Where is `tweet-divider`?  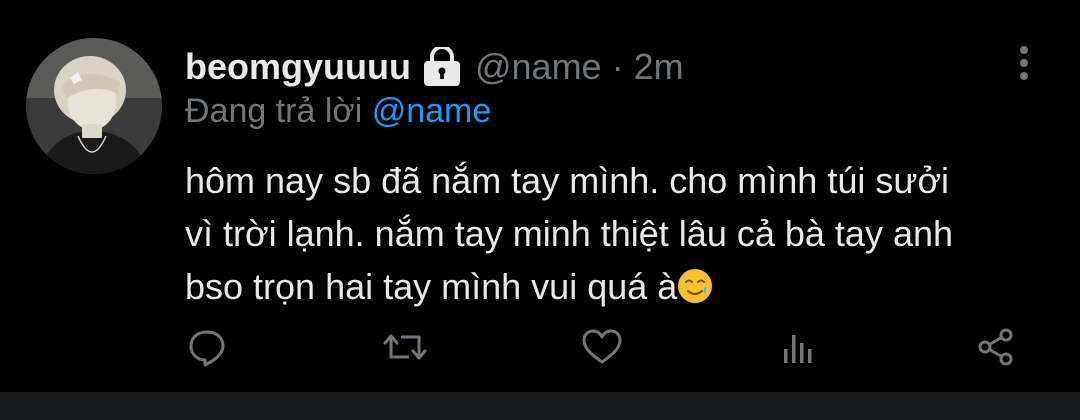 tweet-divider is located at coordinates (540, 406).